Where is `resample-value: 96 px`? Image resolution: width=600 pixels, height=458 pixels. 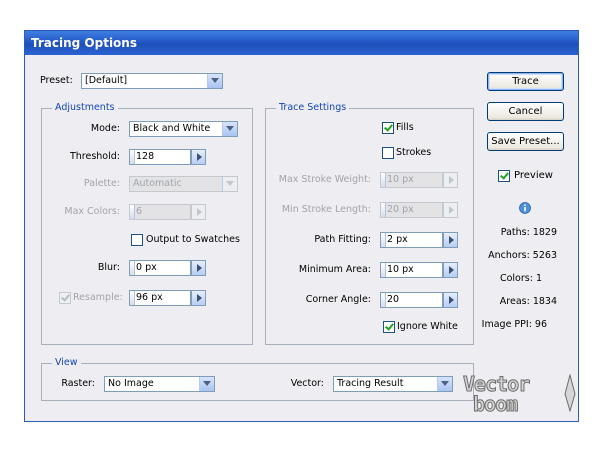 resample-value: 96 px is located at coordinates (149, 297).